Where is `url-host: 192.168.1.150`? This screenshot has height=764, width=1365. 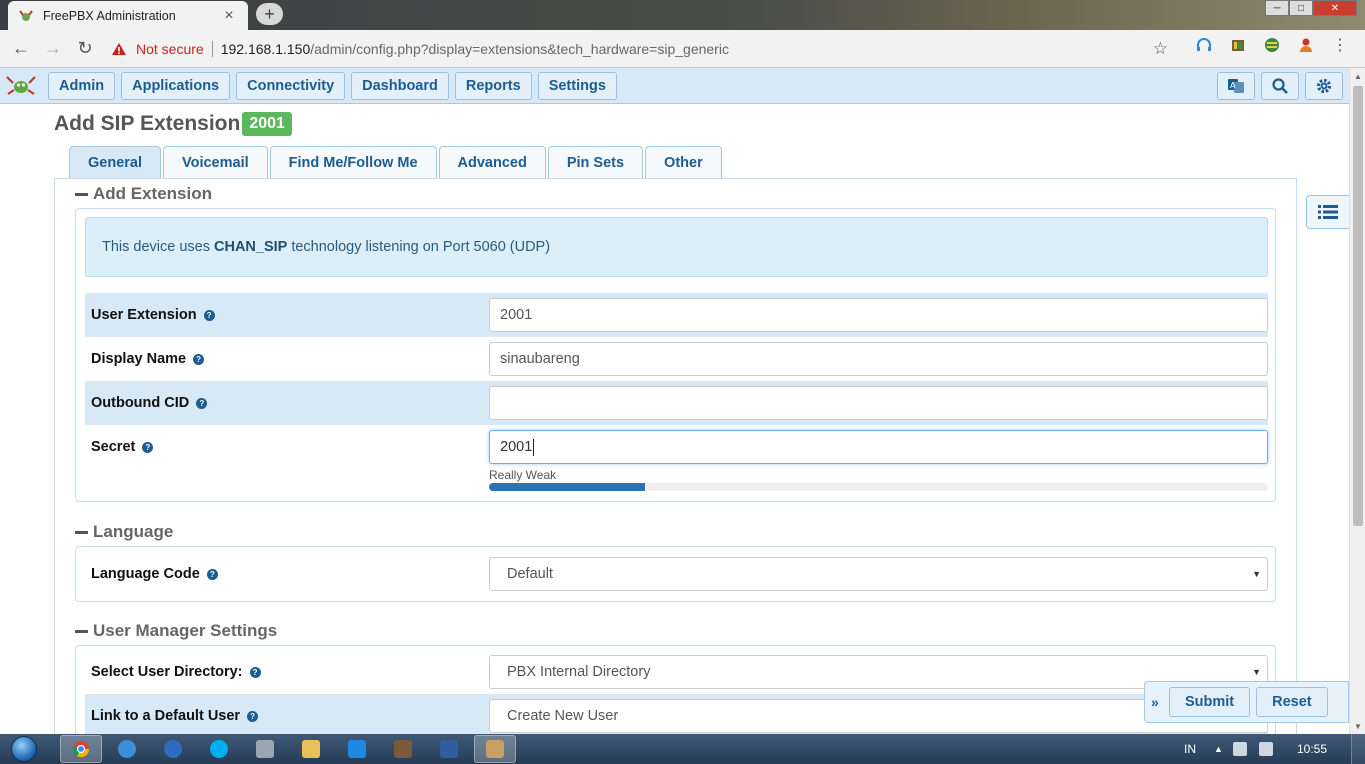 url-host: 192.168.1.150 is located at coordinates (265, 49).